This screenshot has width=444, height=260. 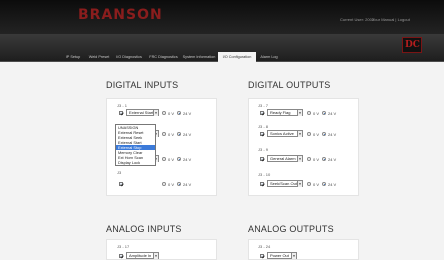 What do you see at coordinates (412, 45) in the screenshot?
I see `dc-badge-logo: DC` at bounding box center [412, 45].